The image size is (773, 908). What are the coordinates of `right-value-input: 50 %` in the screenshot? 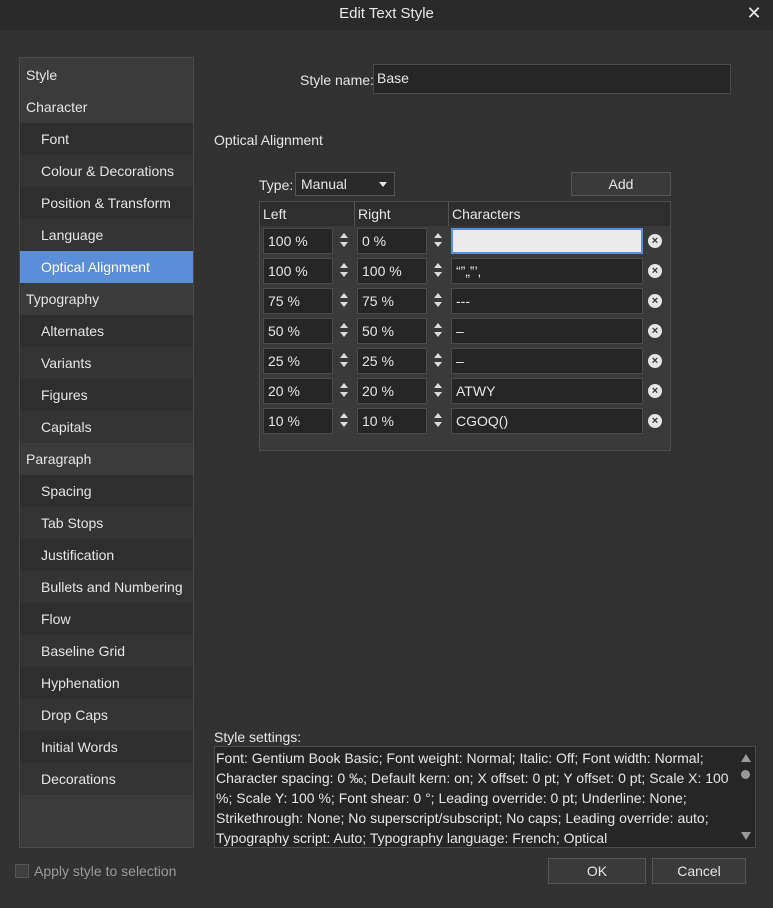 It's located at (392, 331).